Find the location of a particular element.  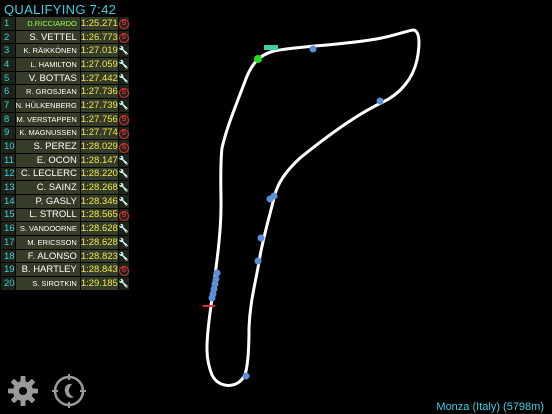

settings-button is located at coordinates (23, 391).